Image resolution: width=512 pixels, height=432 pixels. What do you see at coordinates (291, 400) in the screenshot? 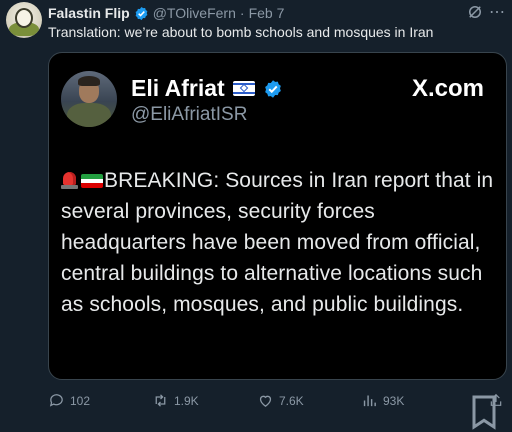
I see `like-count: 7.6K` at bounding box center [291, 400].